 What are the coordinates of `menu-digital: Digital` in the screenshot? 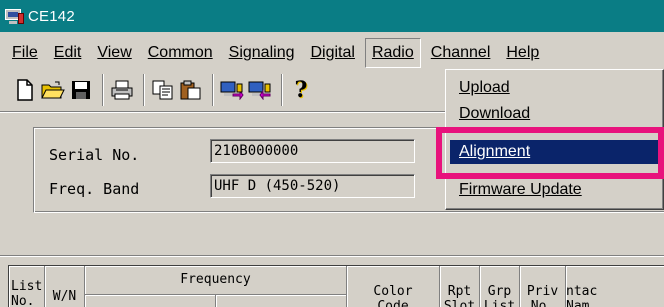 It's located at (332, 53).